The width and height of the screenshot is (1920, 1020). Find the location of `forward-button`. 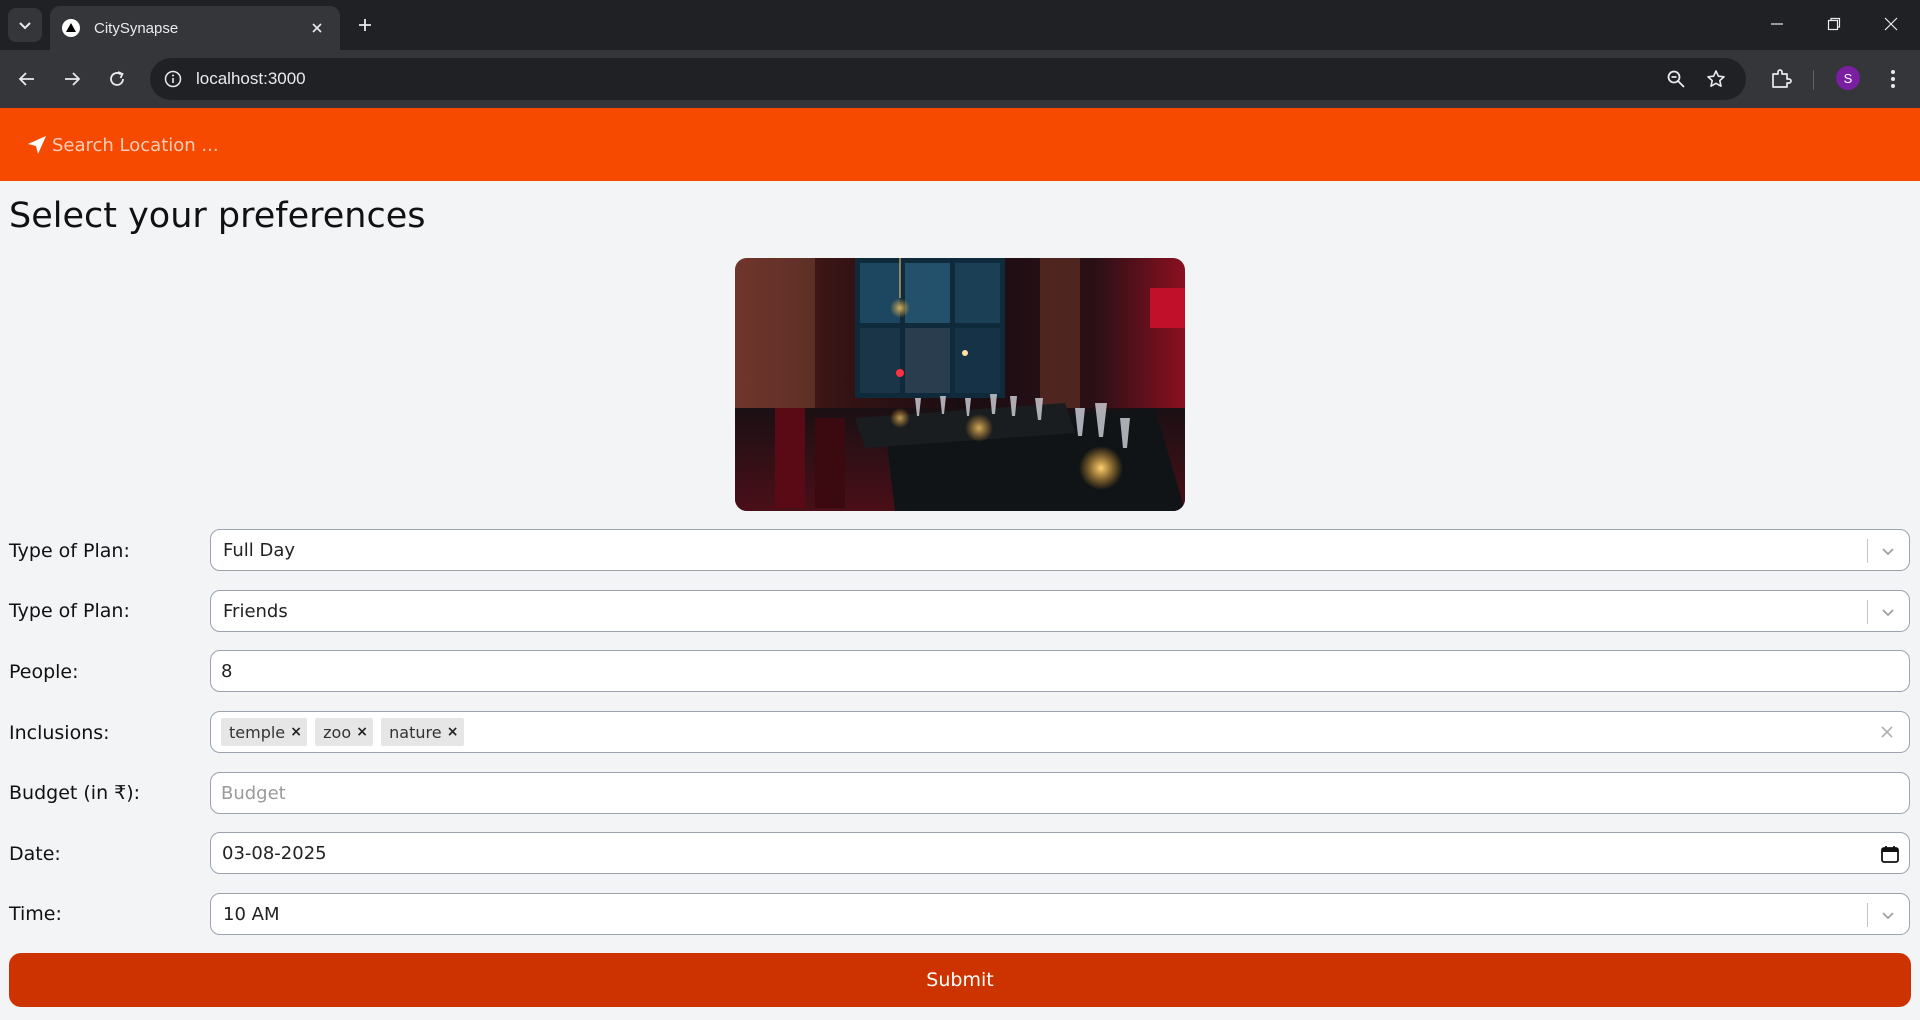

forward-button is located at coordinates (72, 79).